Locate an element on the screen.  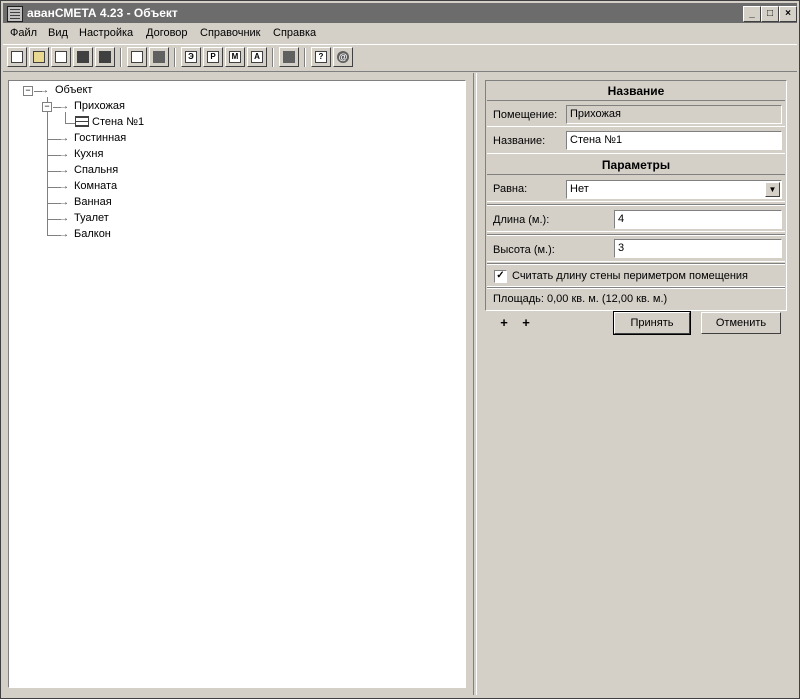
report-a-button: А is located at coordinates (257, 57).